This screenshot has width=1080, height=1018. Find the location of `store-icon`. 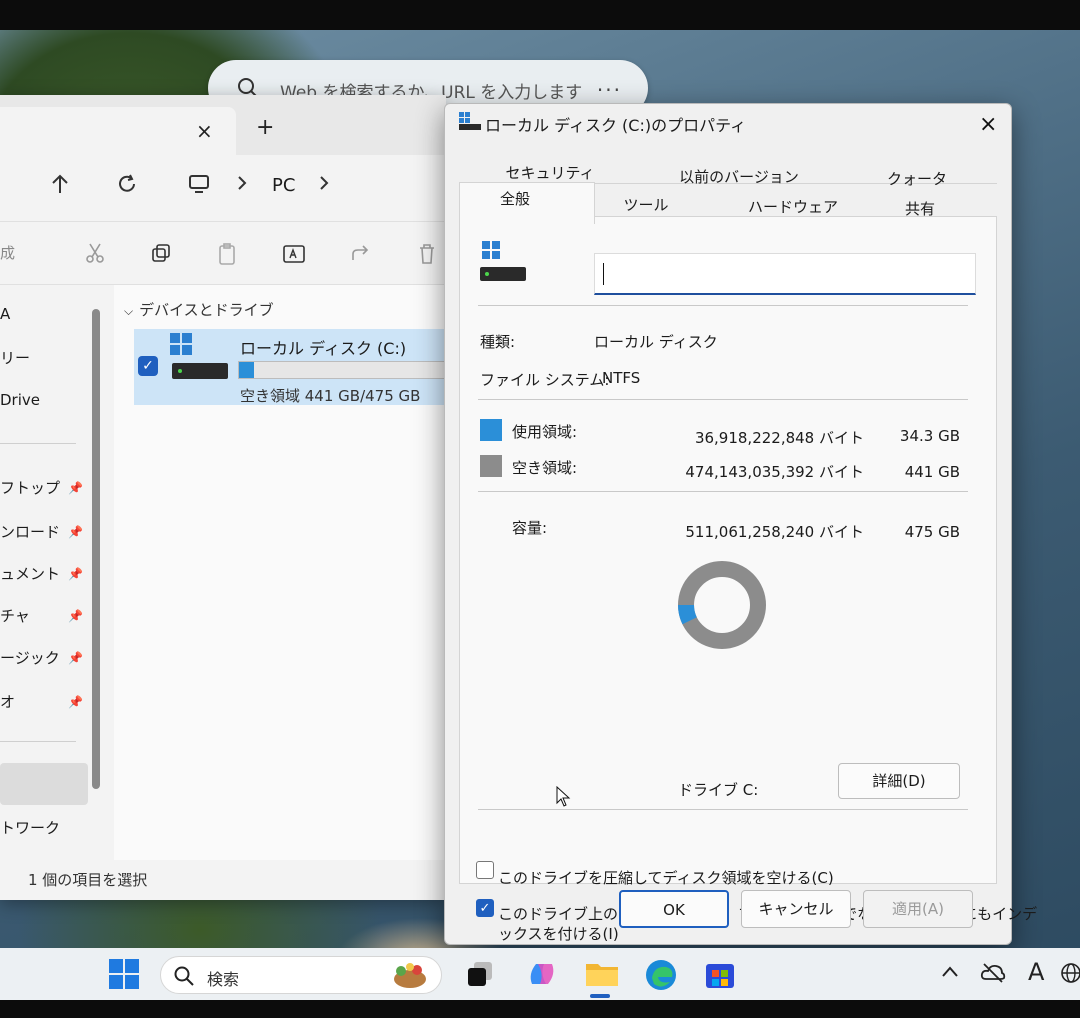

store-icon is located at coordinates (720, 976).